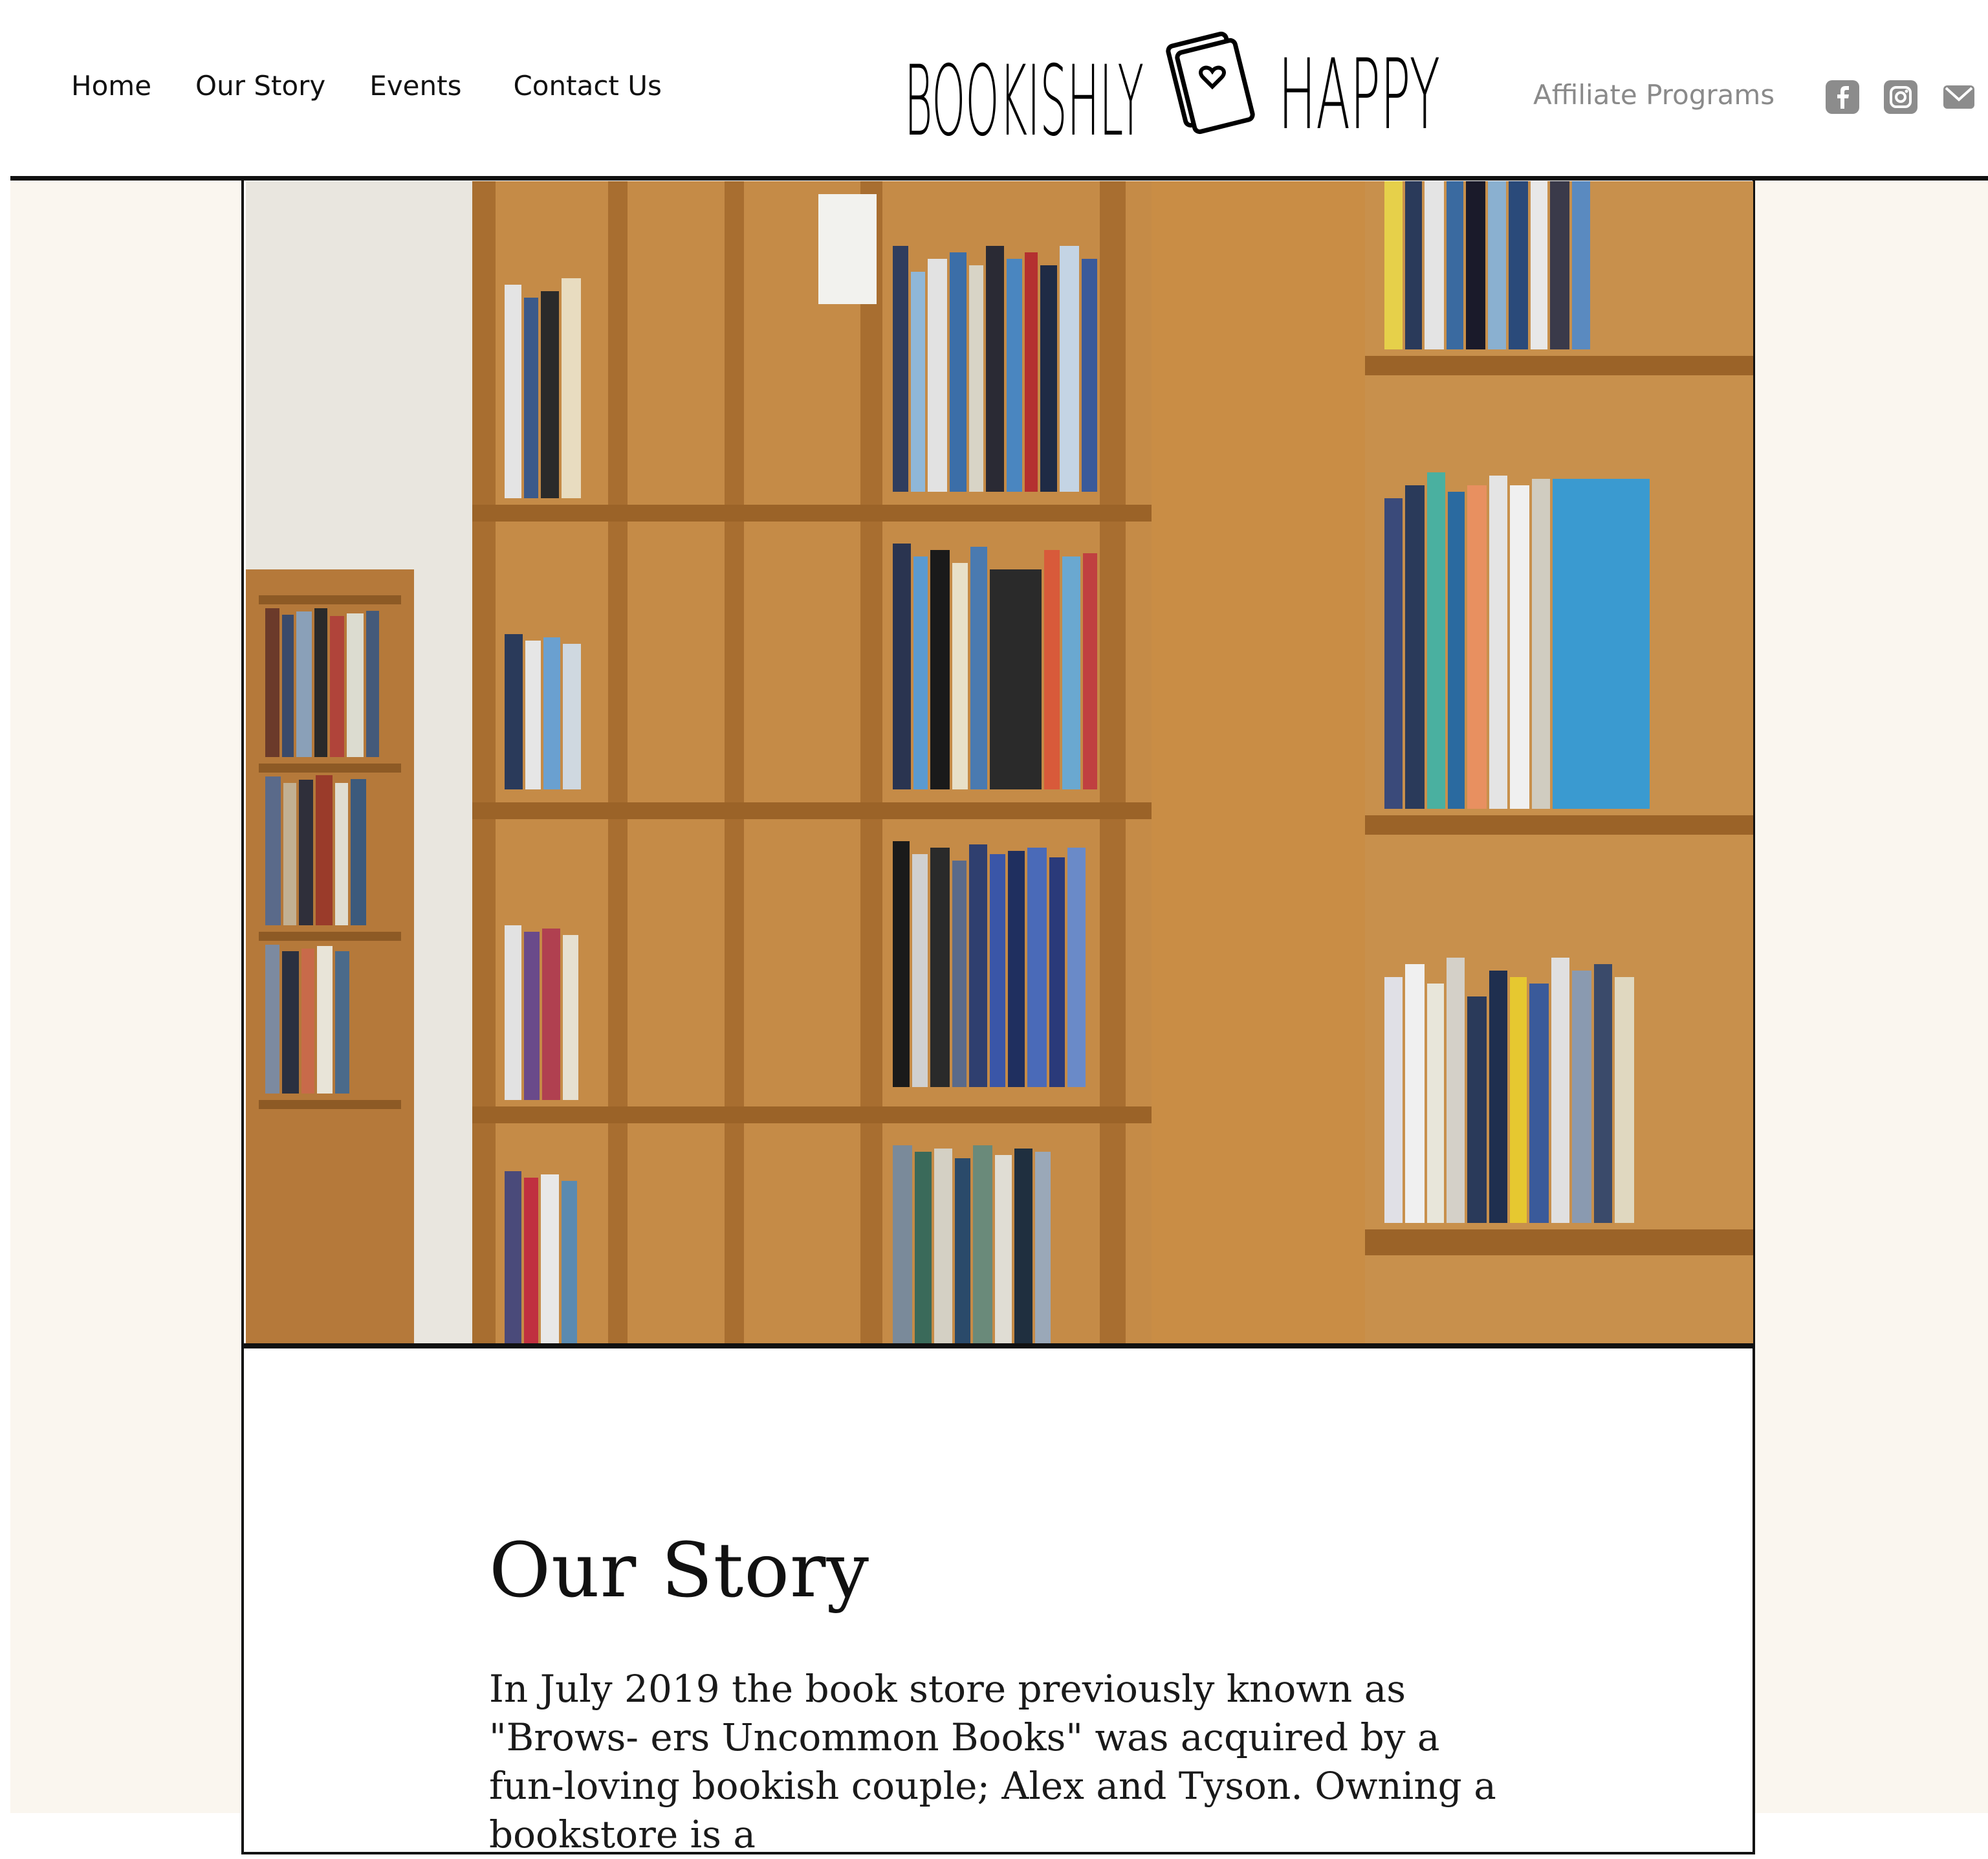  I want to click on social-links, so click(1901, 97).